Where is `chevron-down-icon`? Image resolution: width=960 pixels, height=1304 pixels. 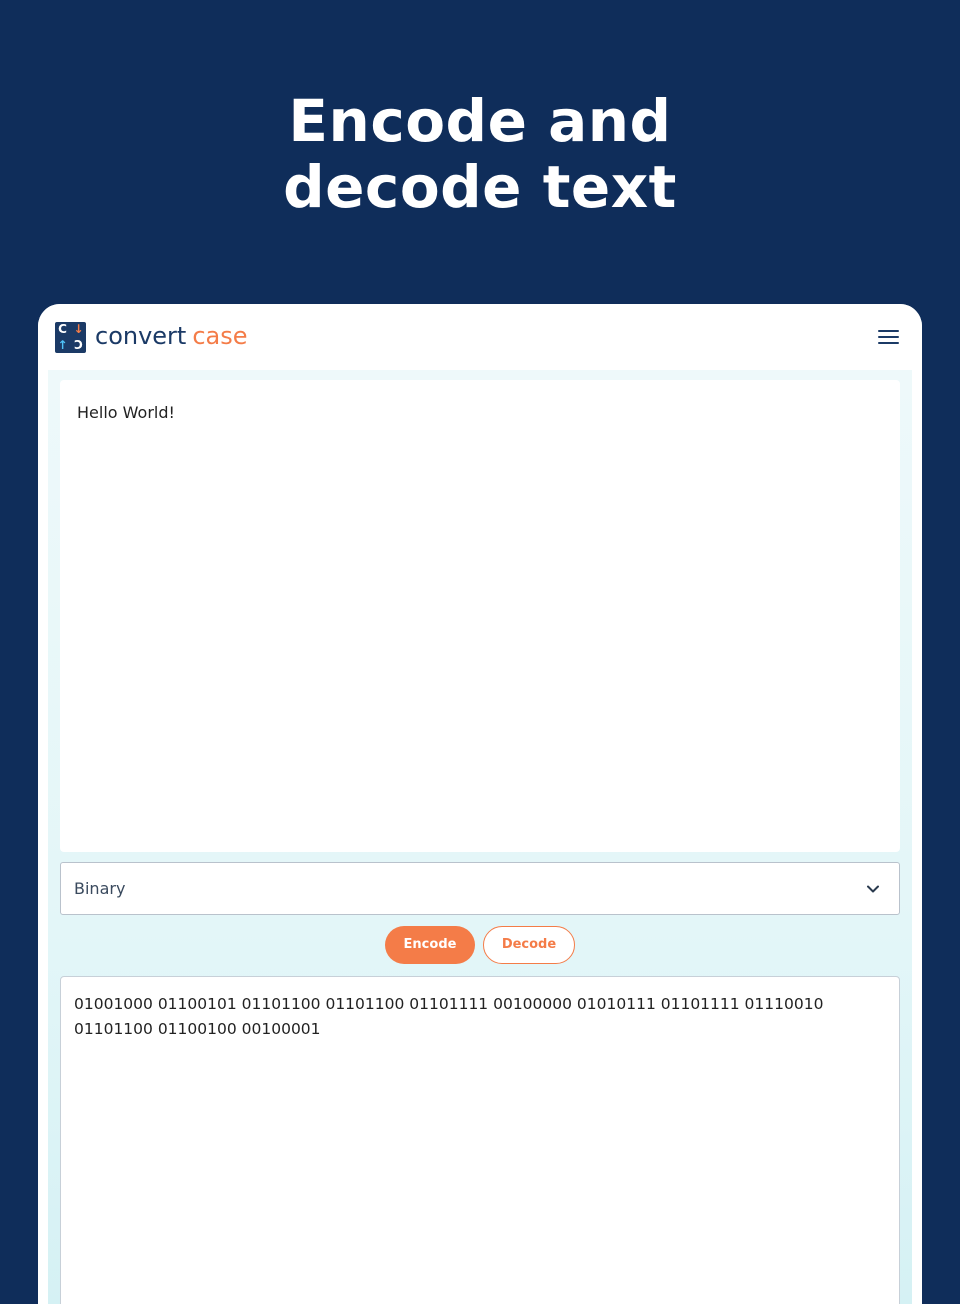 chevron-down-icon is located at coordinates (873, 889).